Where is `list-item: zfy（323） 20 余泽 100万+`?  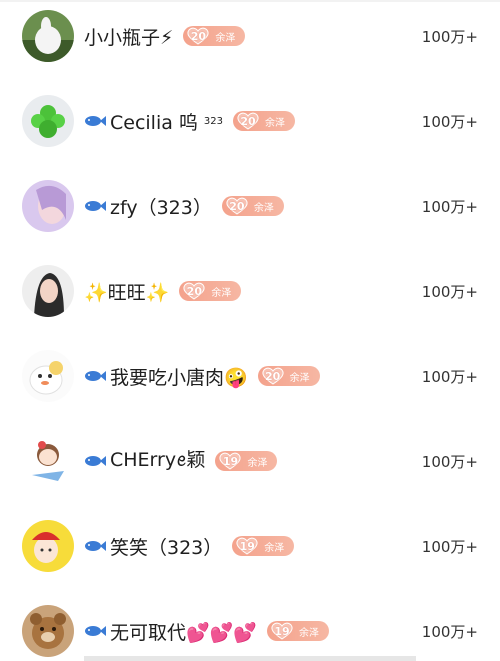 list-item: zfy（323） 20 余泽 100万+ is located at coordinates (250, 206).